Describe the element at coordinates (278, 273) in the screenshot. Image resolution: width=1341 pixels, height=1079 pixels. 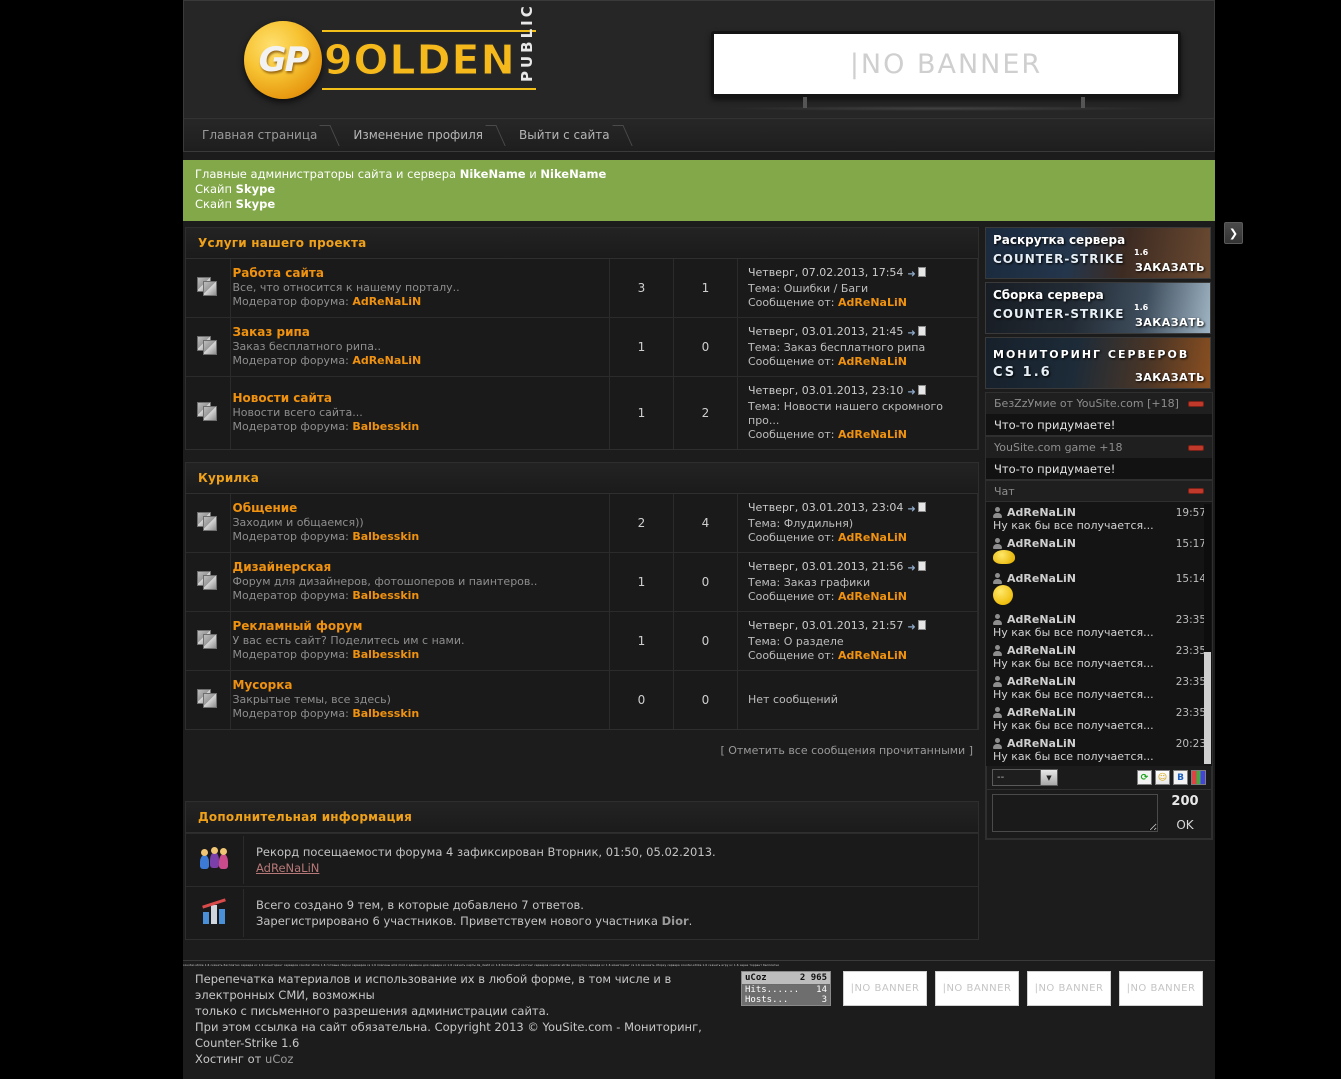
I see `forum-link: Работа сайта` at that location.